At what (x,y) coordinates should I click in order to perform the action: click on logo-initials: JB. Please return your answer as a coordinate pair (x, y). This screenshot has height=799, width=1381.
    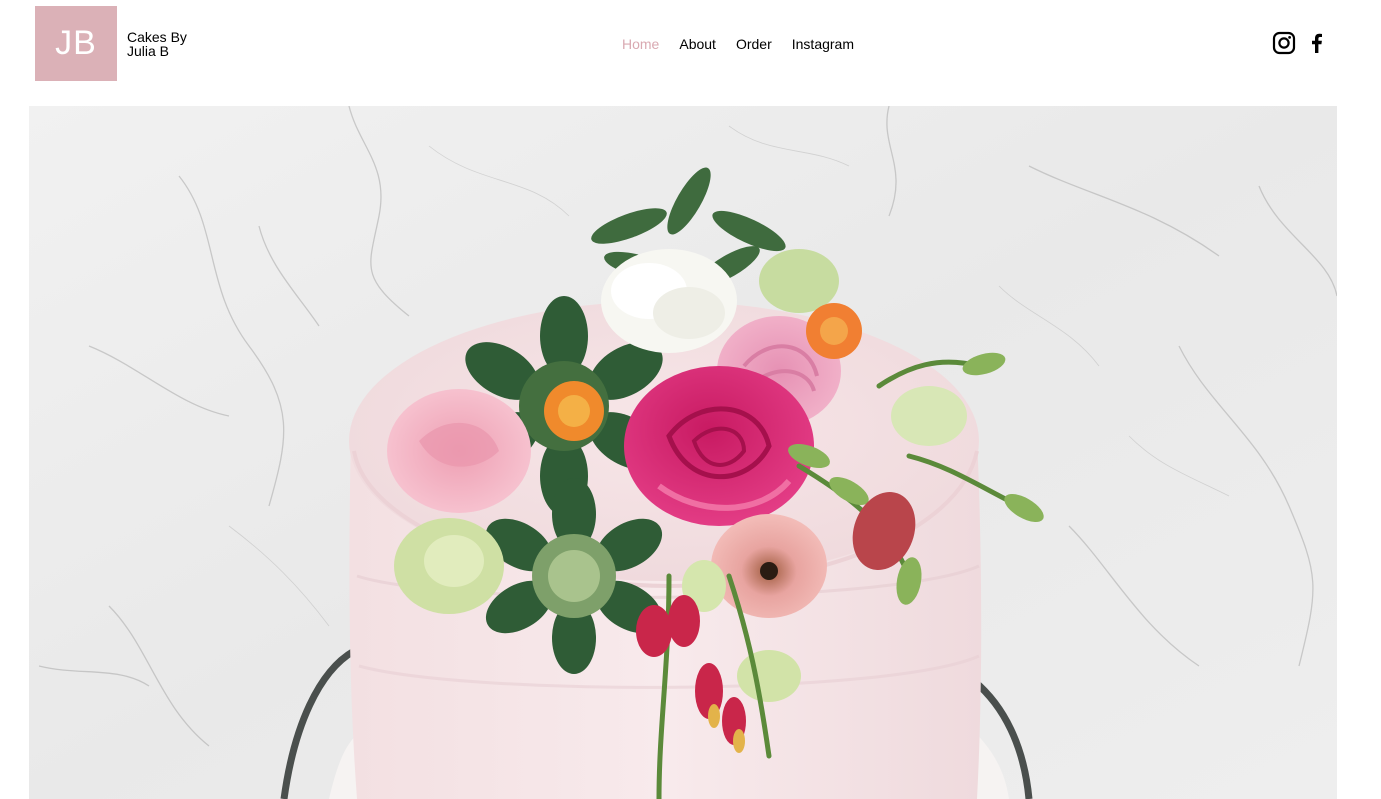
    Looking at the image, I should click on (76, 43).